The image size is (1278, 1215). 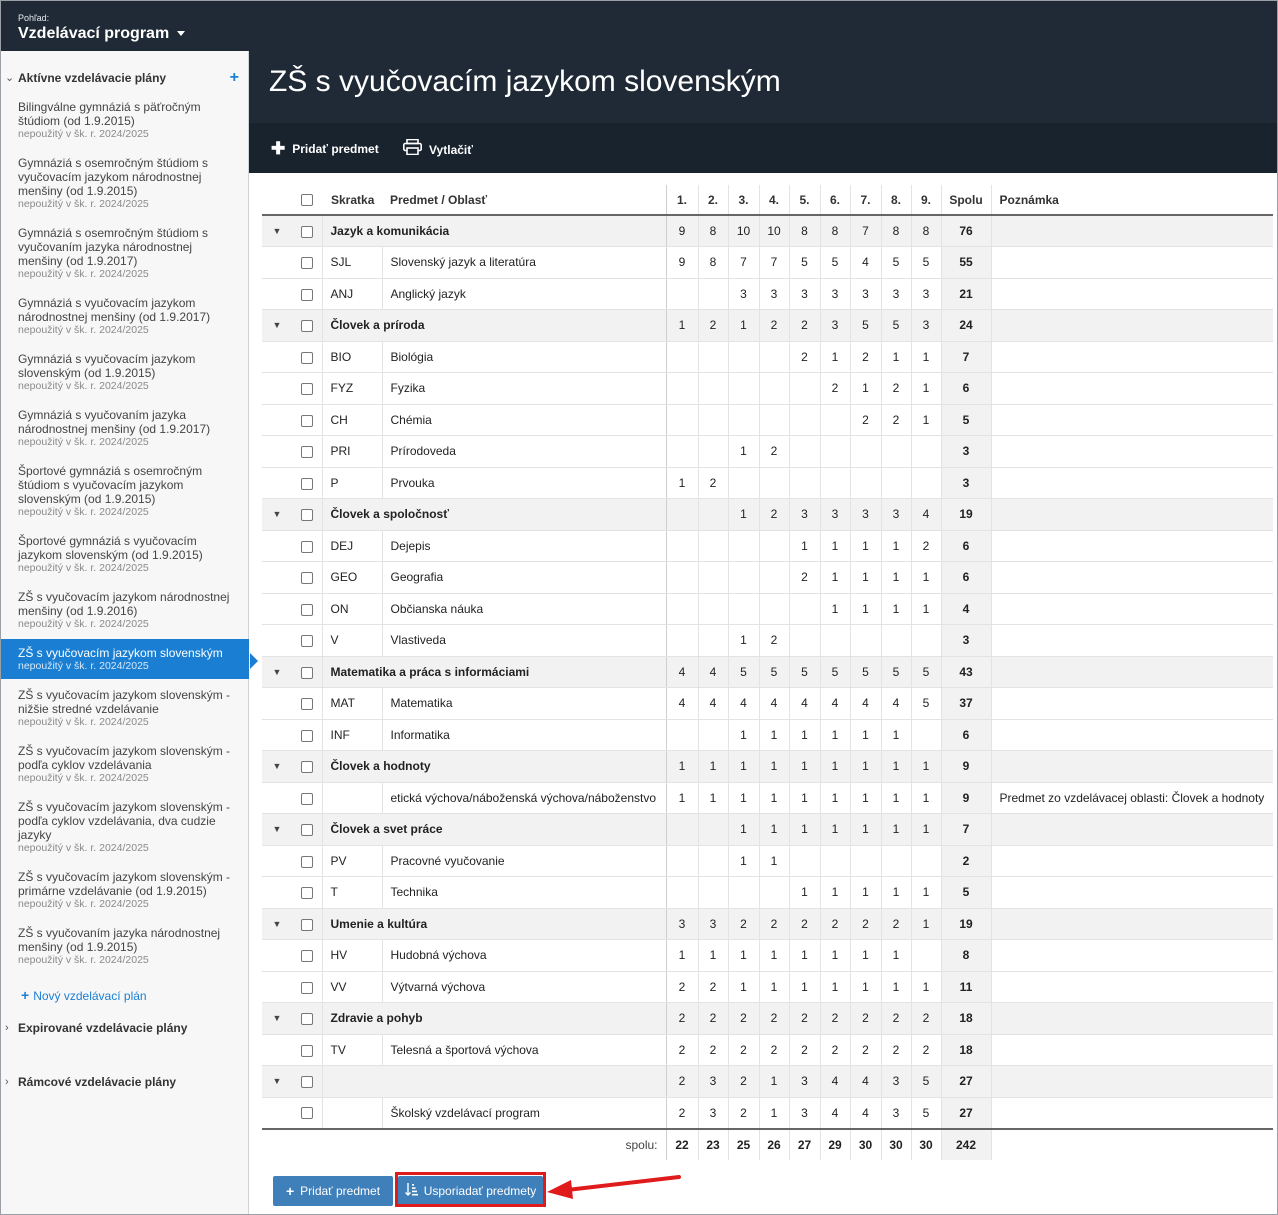 I want to click on section-framework-plans: › Rámcové vzdelávacie plány, so click(x=125, y=1082).